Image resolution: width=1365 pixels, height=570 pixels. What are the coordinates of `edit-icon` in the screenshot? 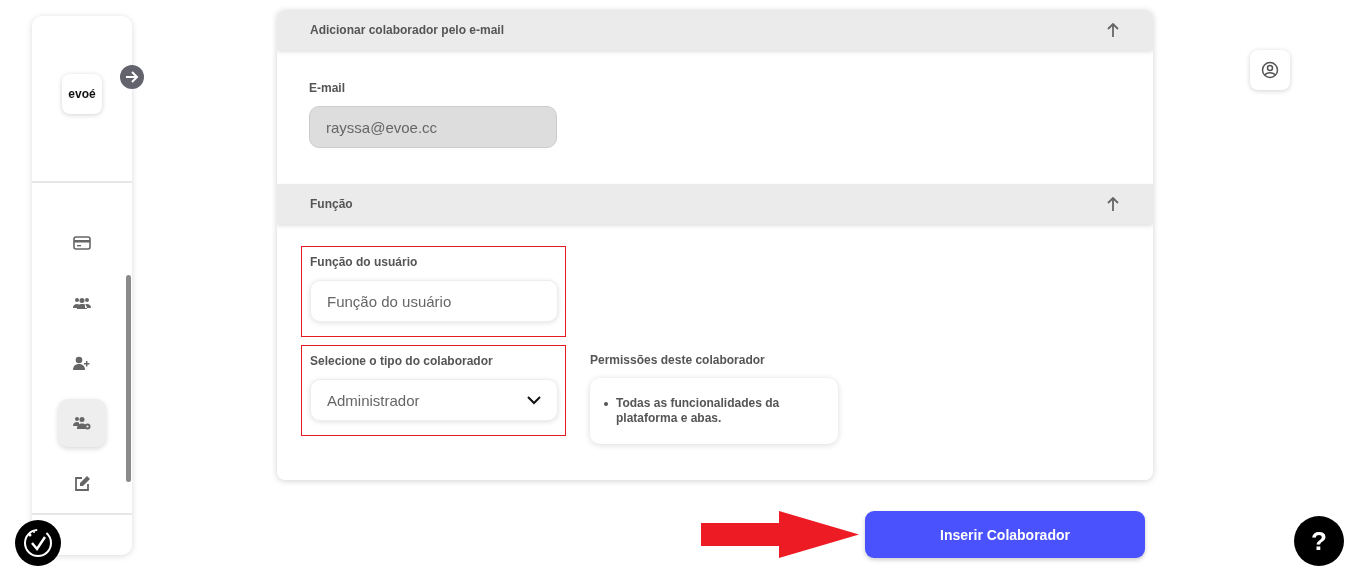 It's located at (82, 483).